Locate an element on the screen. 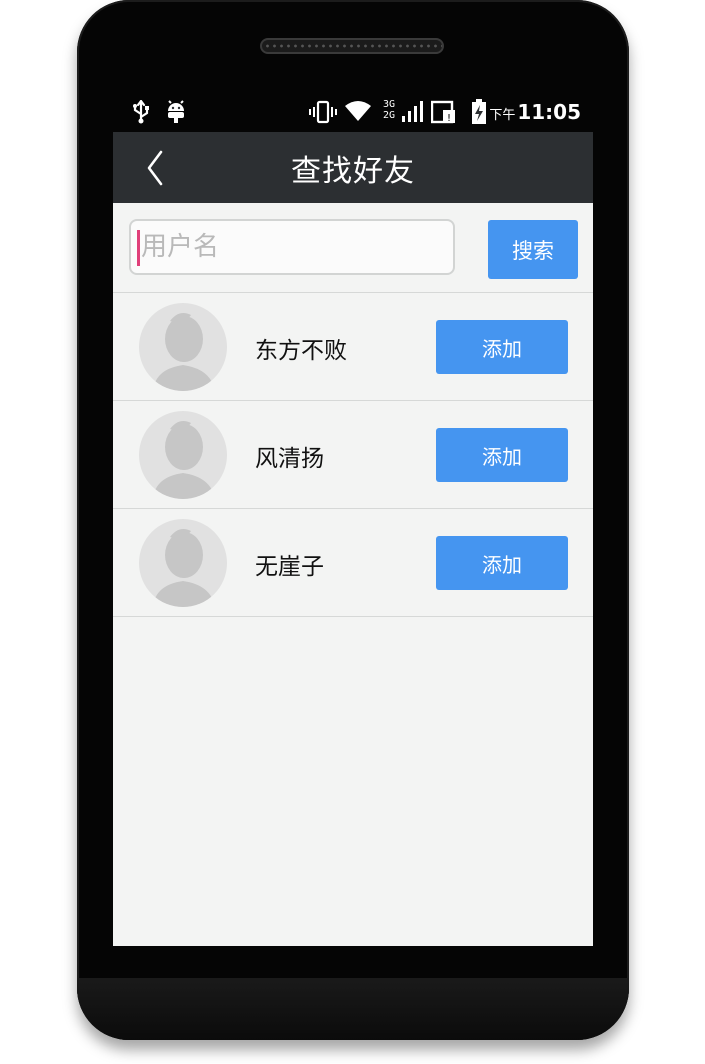 The image size is (705, 1064). network-type-label: 3G 2G is located at coordinates (389, 110).